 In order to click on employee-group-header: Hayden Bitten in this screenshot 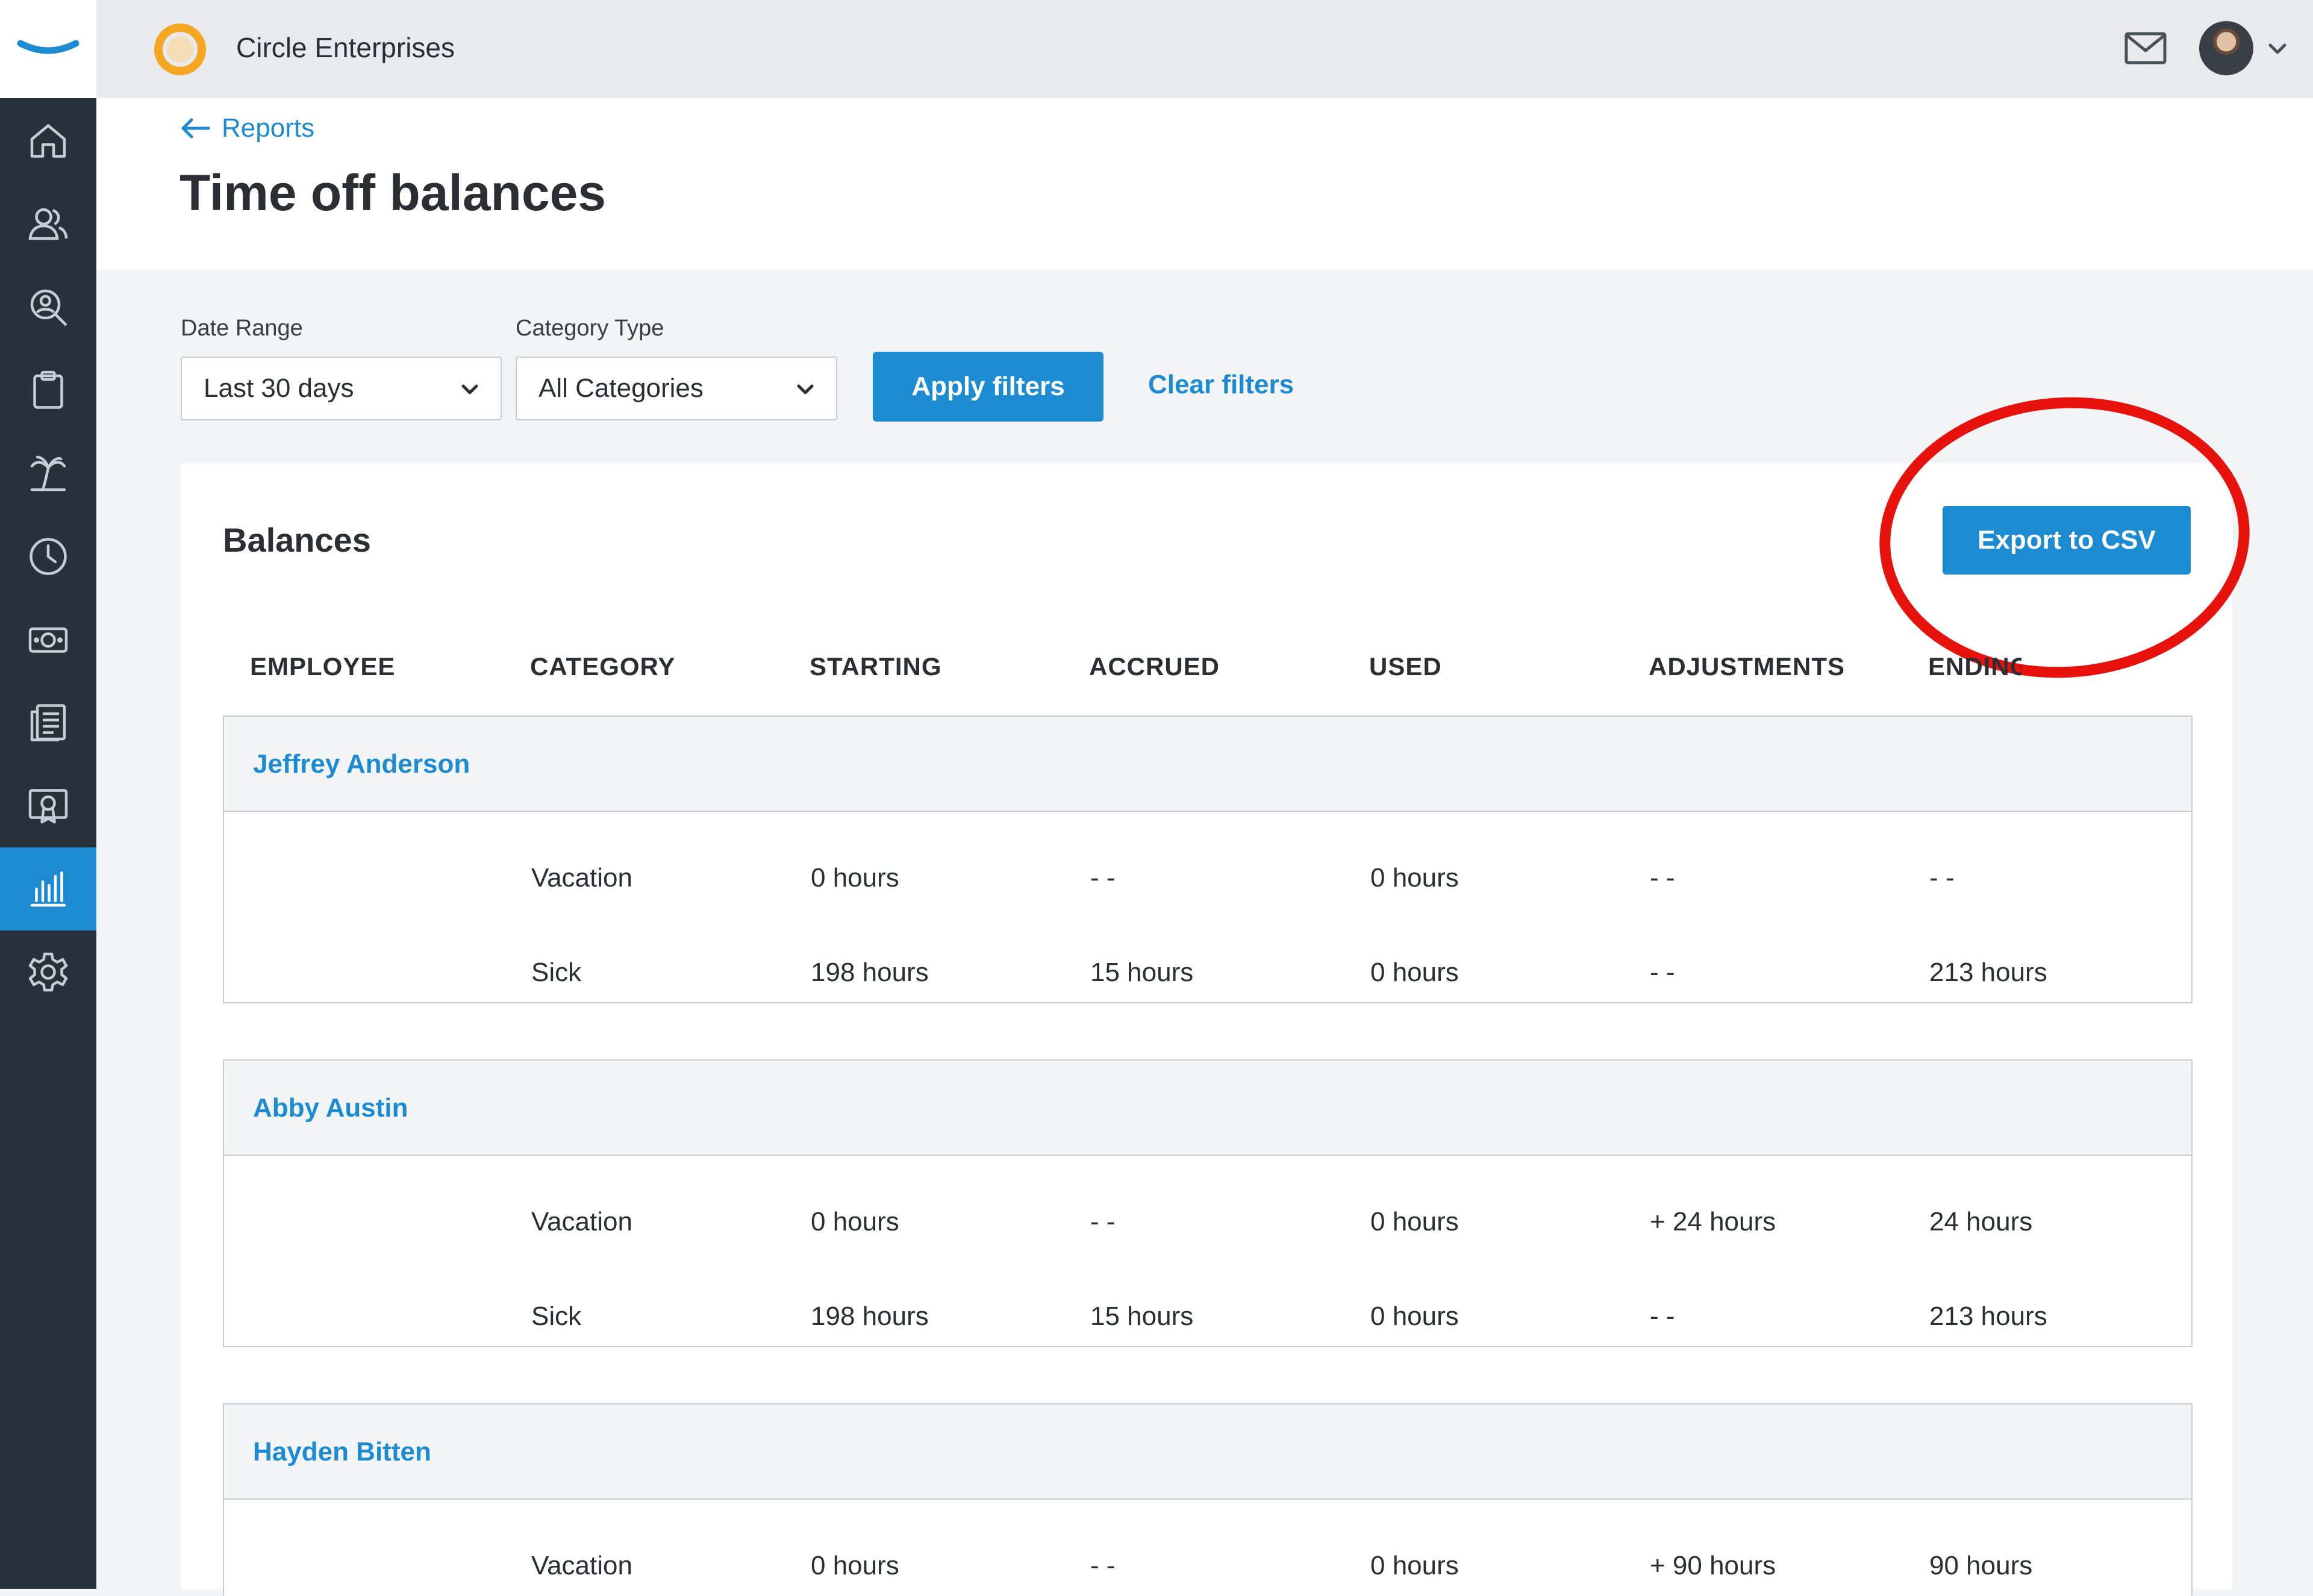, I will do `click(1207, 1452)`.